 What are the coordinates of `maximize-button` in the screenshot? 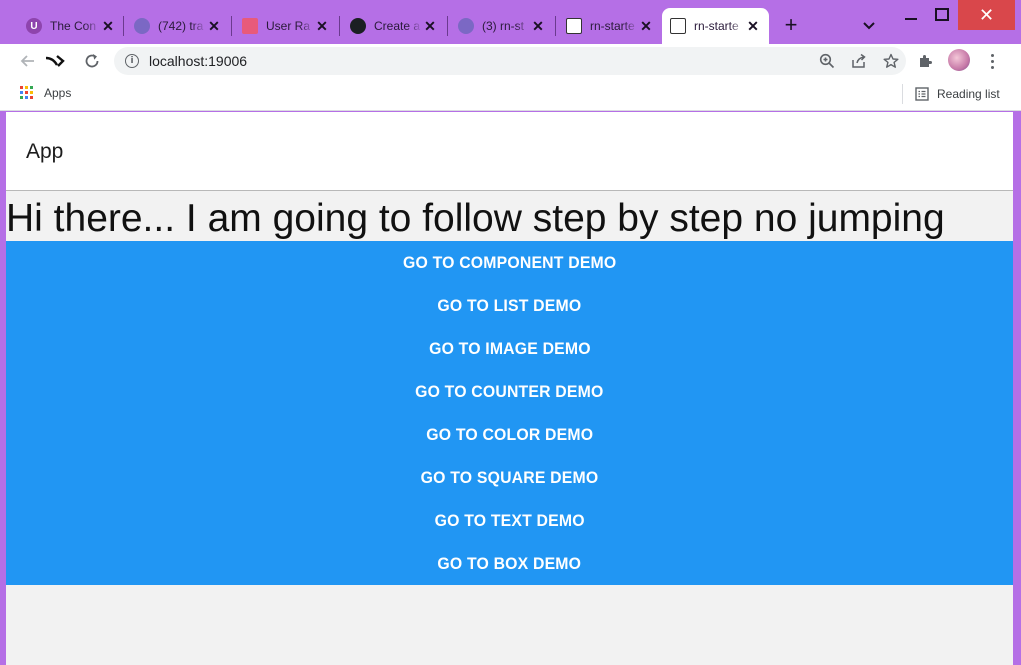 It's located at (941, 15).